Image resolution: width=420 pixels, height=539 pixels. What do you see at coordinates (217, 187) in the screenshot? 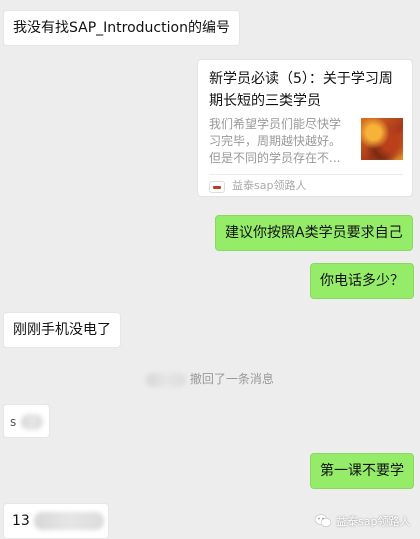
I see `official-account-icon` at bounding box center [217, 187].